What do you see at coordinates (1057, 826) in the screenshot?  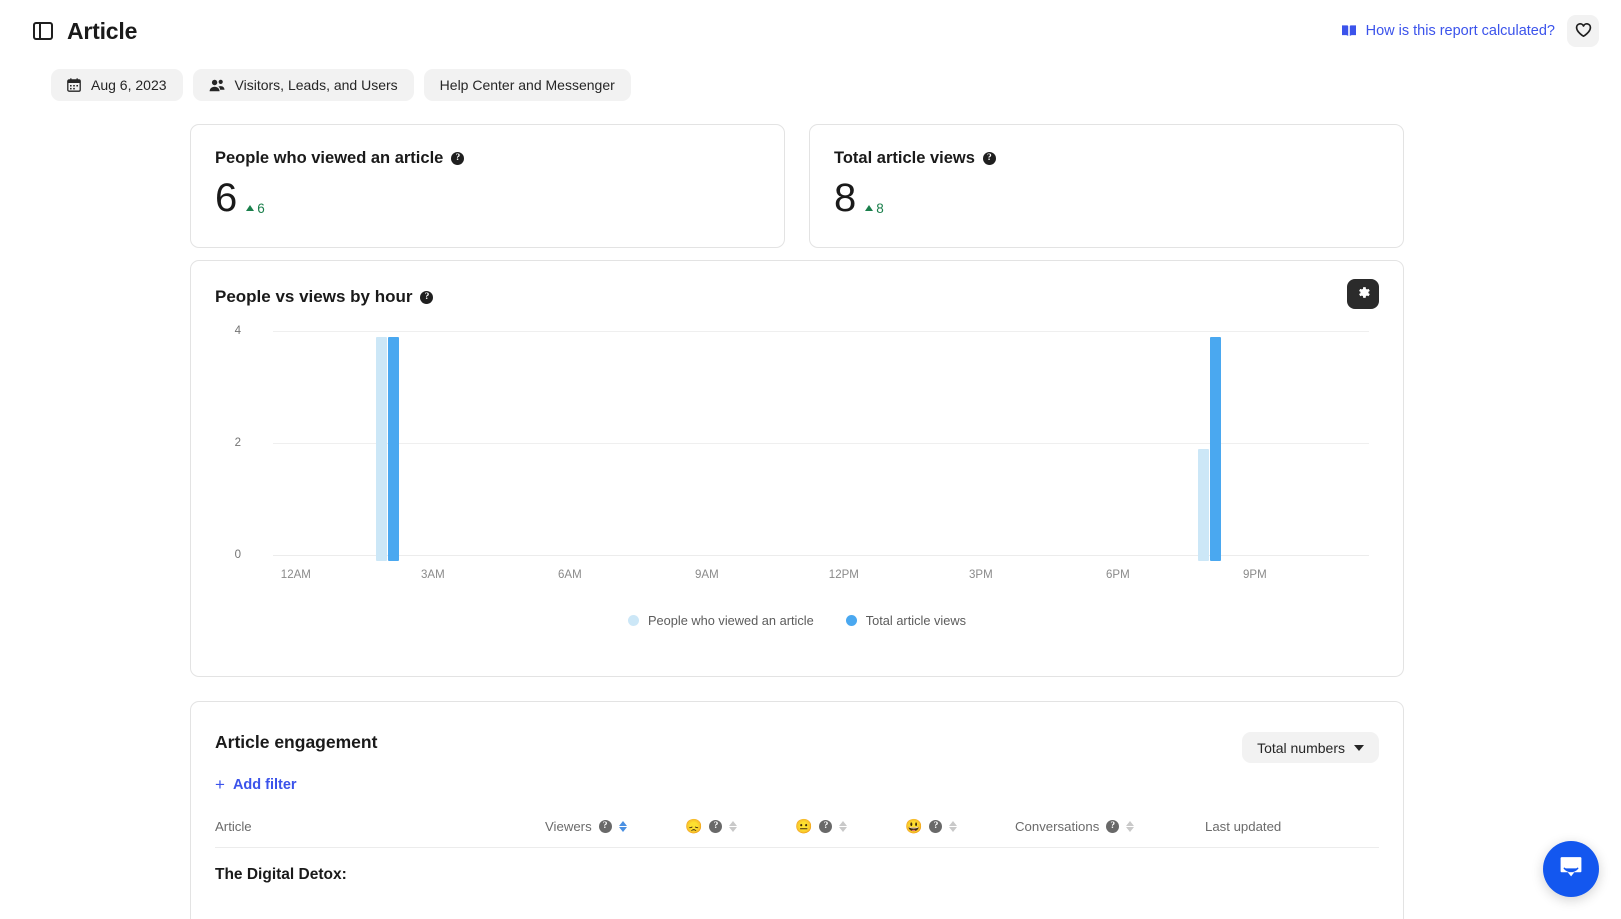 I see `column-label: Conversations` at bounding box center [1057, 826].